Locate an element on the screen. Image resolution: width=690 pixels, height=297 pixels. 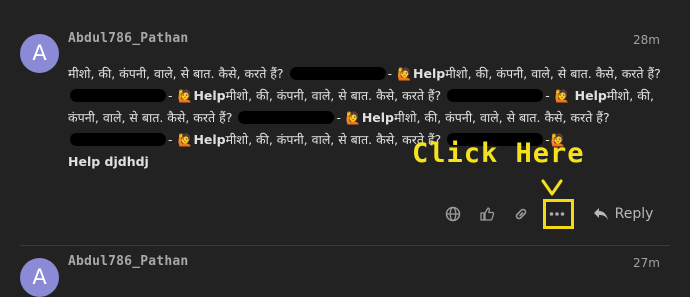
reply-icon is located at coordinates (600, 214).